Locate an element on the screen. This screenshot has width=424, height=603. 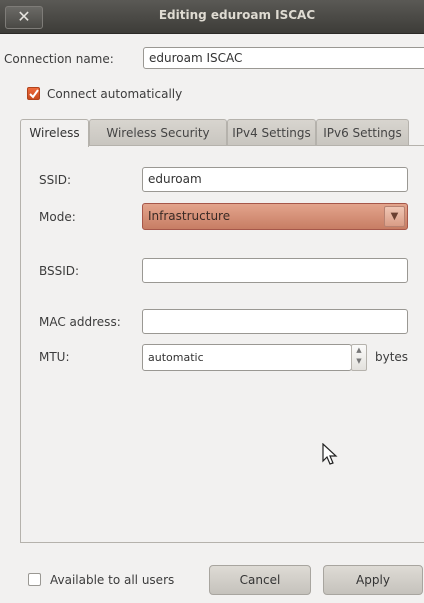
connection-name-field: eduroam ISCAC is located at coordinates (283, 58).